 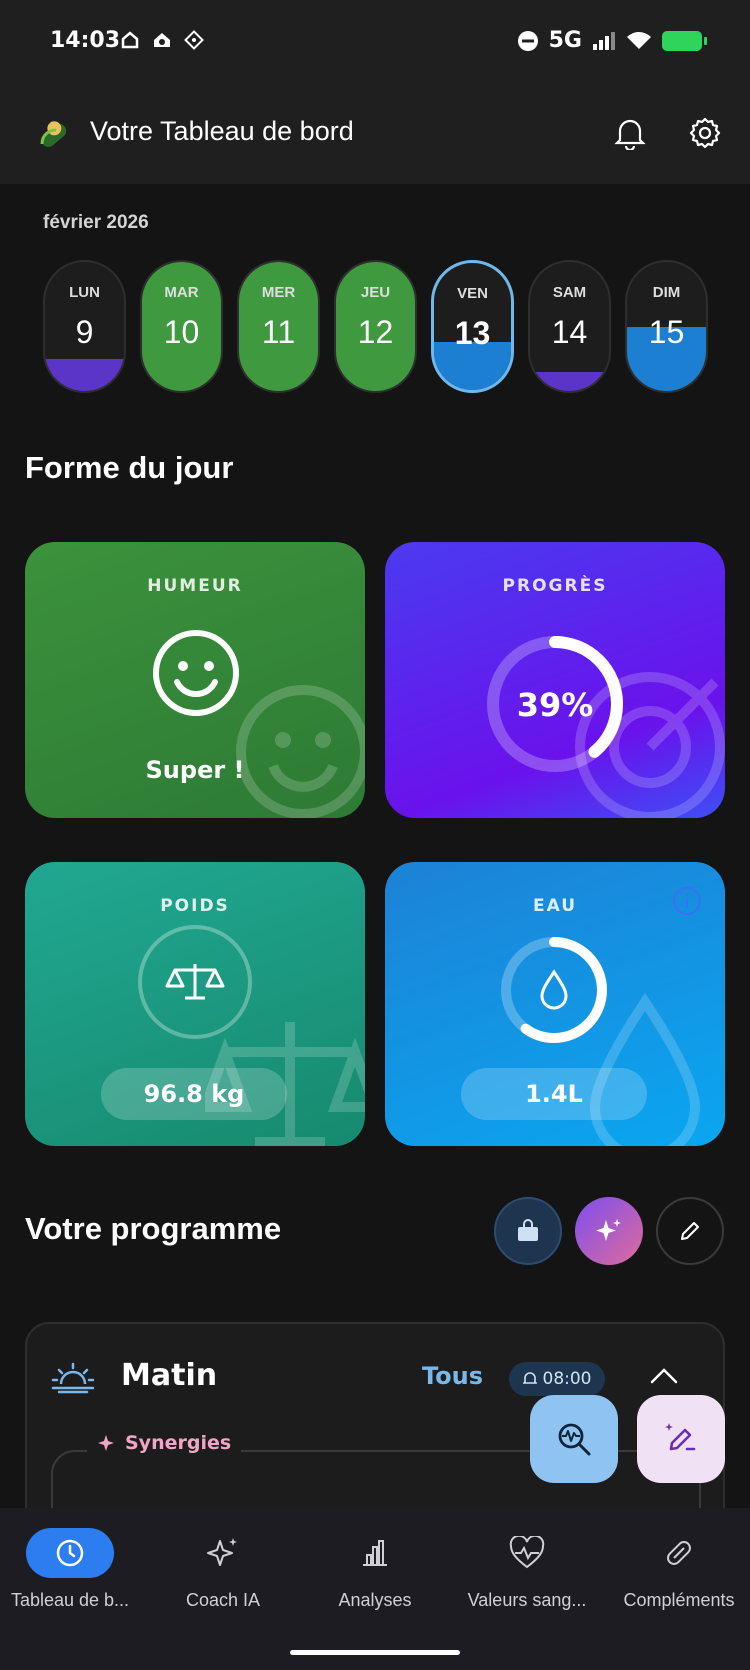 I want to click on poids-card: POIDS 96.8 kg, so click(x=195, y=1004).